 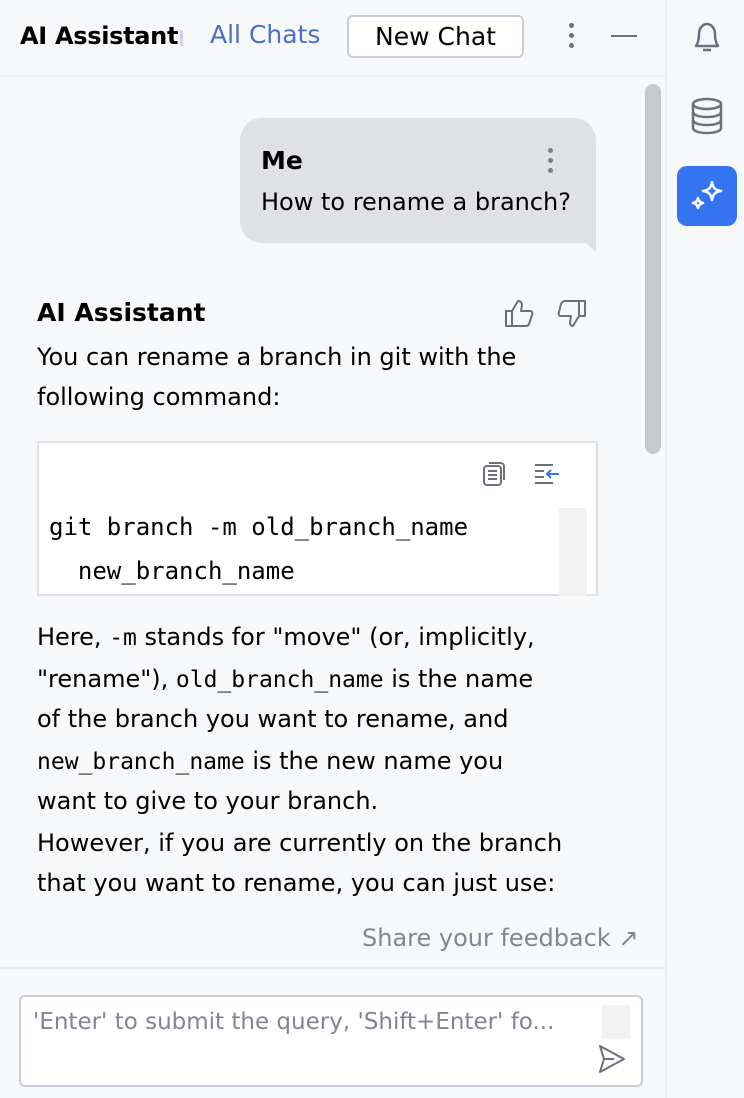 I want to click on panel-title: AI Assistant, so click(x=99, y=36).